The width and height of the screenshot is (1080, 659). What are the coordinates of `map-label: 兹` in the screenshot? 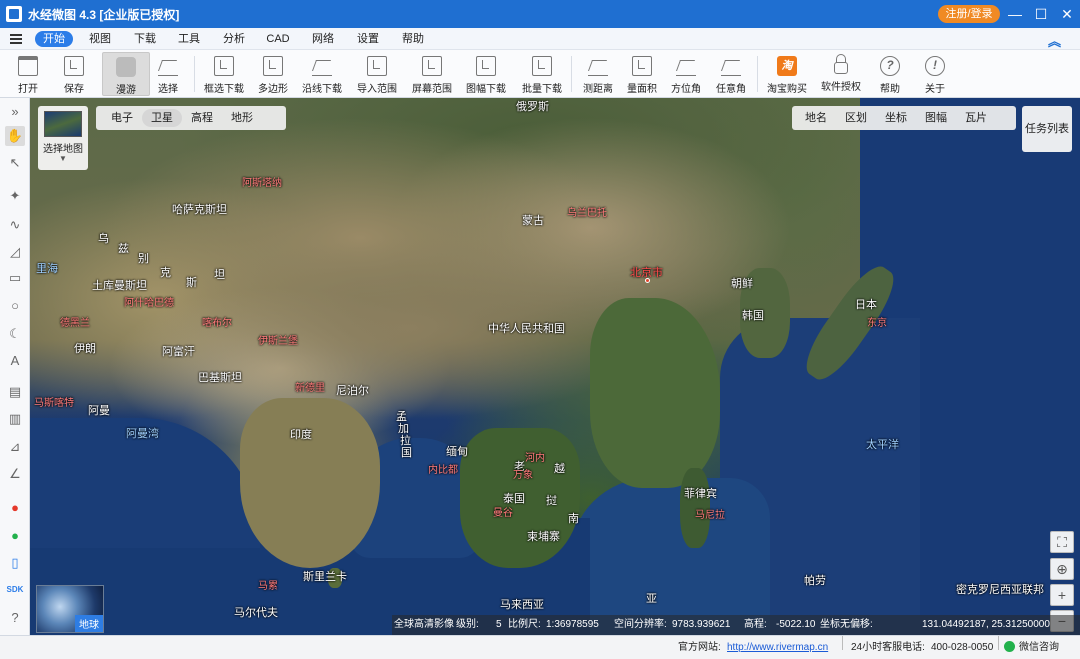 It's located at (123, 249).